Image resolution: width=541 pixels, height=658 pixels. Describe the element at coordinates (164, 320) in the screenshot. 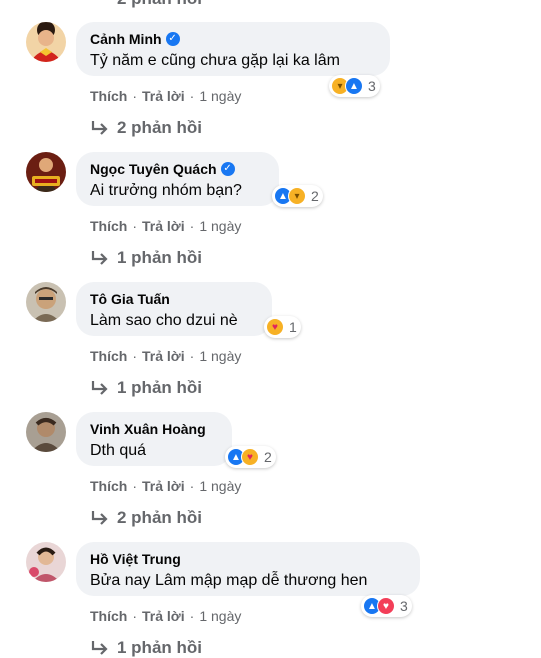

I see `comment-text: Làm sao cho dzui nè` at that location.